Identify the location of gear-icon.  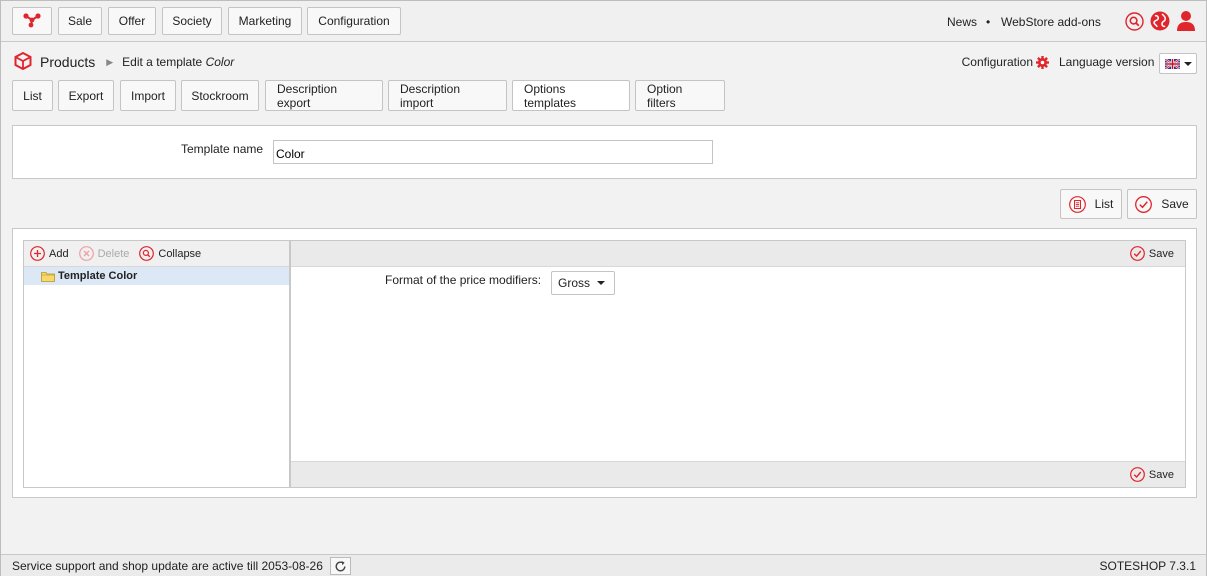
(1042, 62).